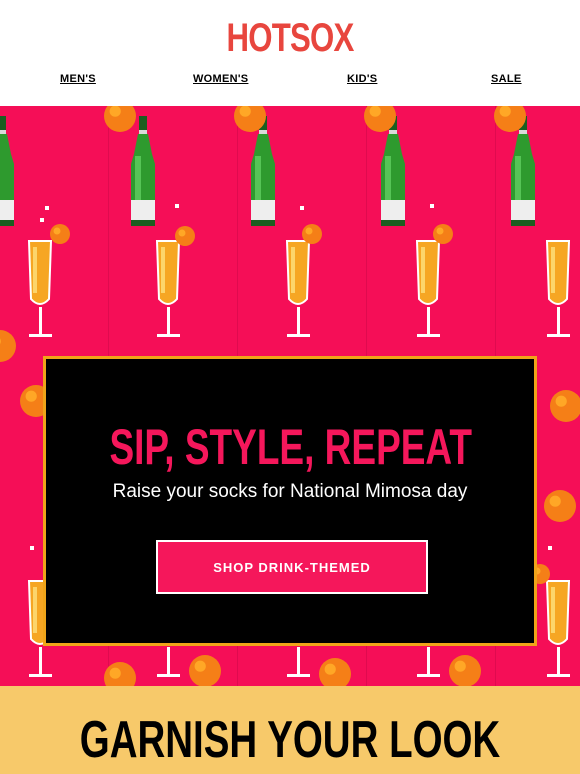 This screenshot has height=774, width=580. Describe the element at coordinates (290, 38) in the screenshot. I see `brand-logo: HOTSOX` at that location.